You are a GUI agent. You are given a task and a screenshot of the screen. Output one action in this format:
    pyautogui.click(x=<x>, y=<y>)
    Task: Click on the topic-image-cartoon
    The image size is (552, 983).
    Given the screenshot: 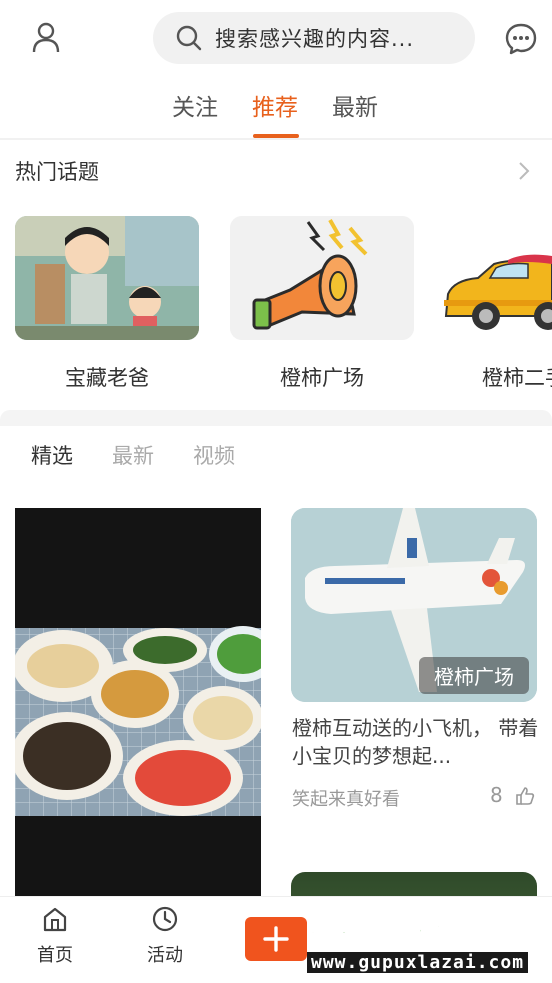 What is the action you would take?
    pyautogui.click(x=107, y=278)
    